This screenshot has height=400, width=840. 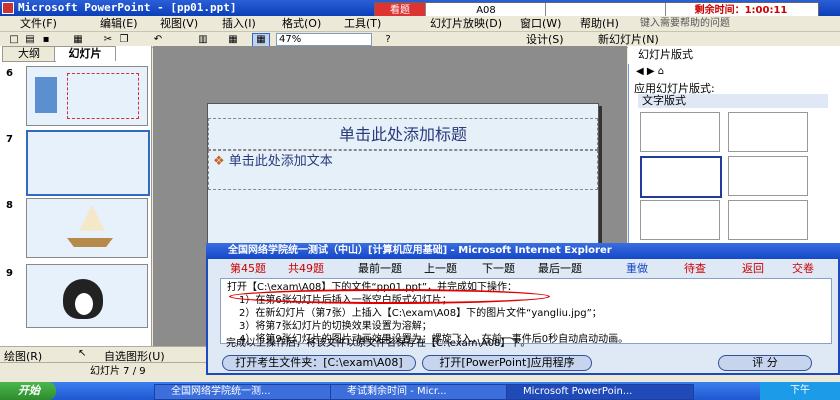 What do you see at coordinates (403, 170) in the screenshot?
I see `body-placeholder: ❖ 单击此处添加文本` at bounding box center [403, 170].